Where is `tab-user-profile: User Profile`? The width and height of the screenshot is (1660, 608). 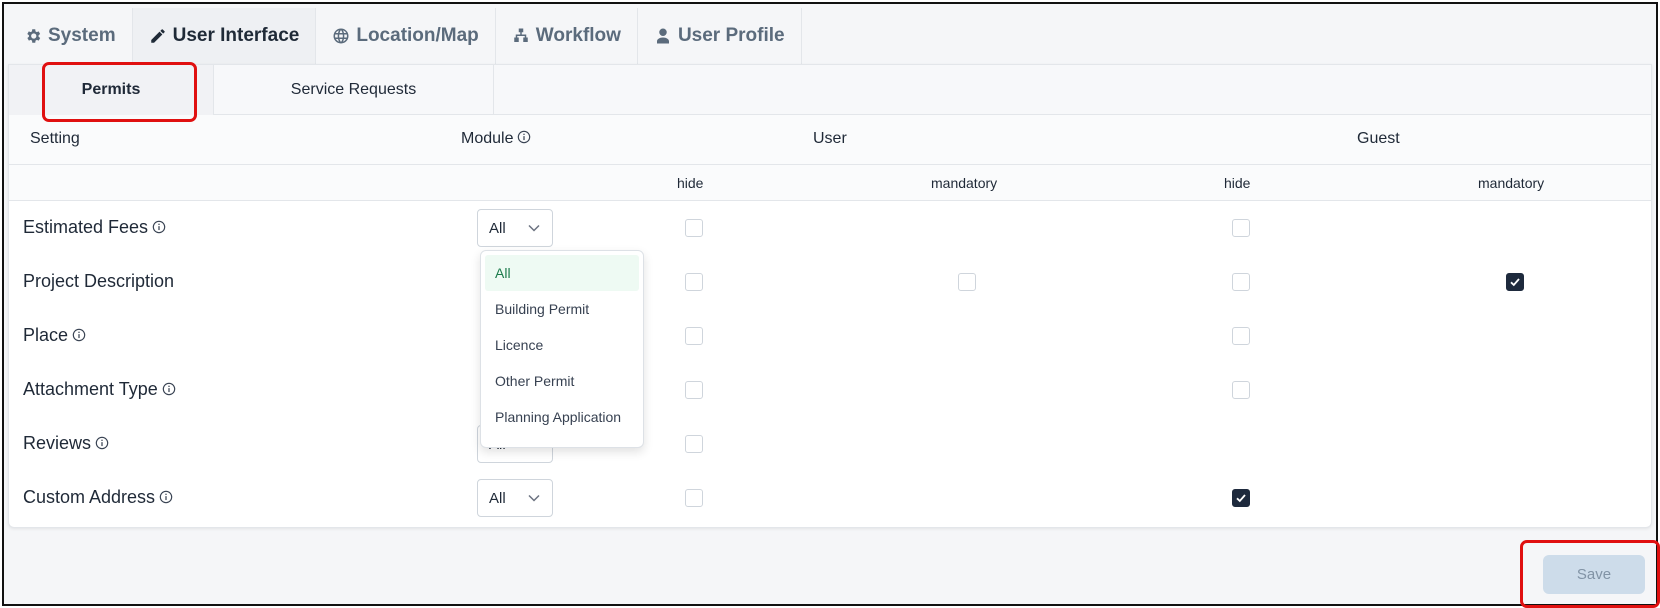 tab-user-profile: User Profile is located at coordinates (720, 36).